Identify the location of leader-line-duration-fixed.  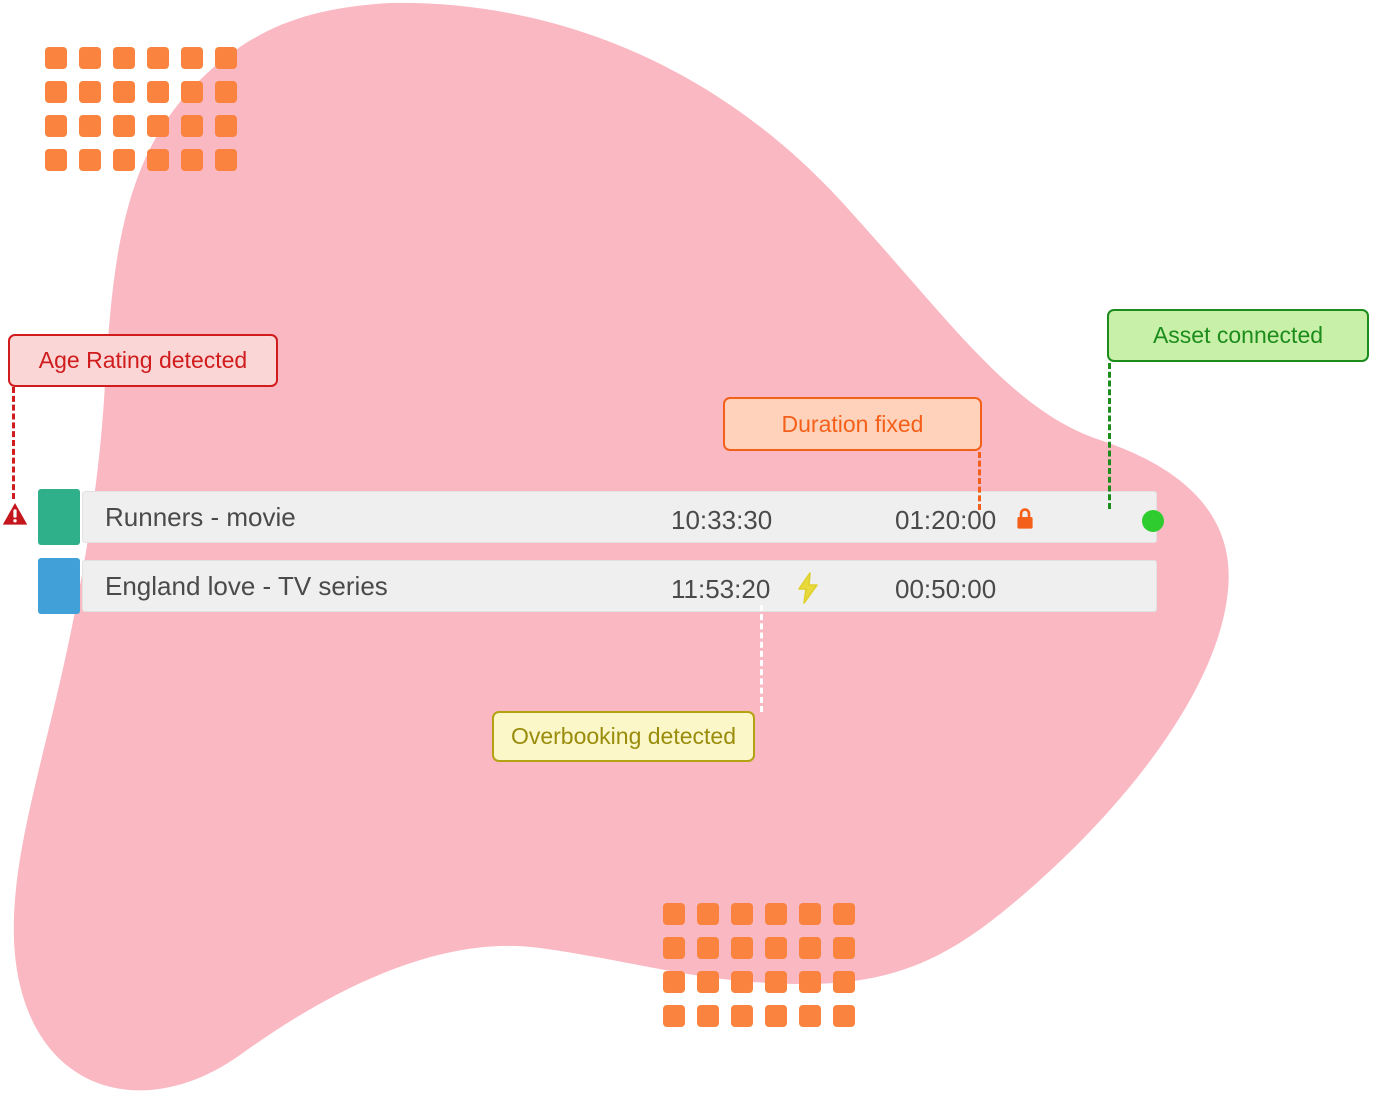
(979, 481).